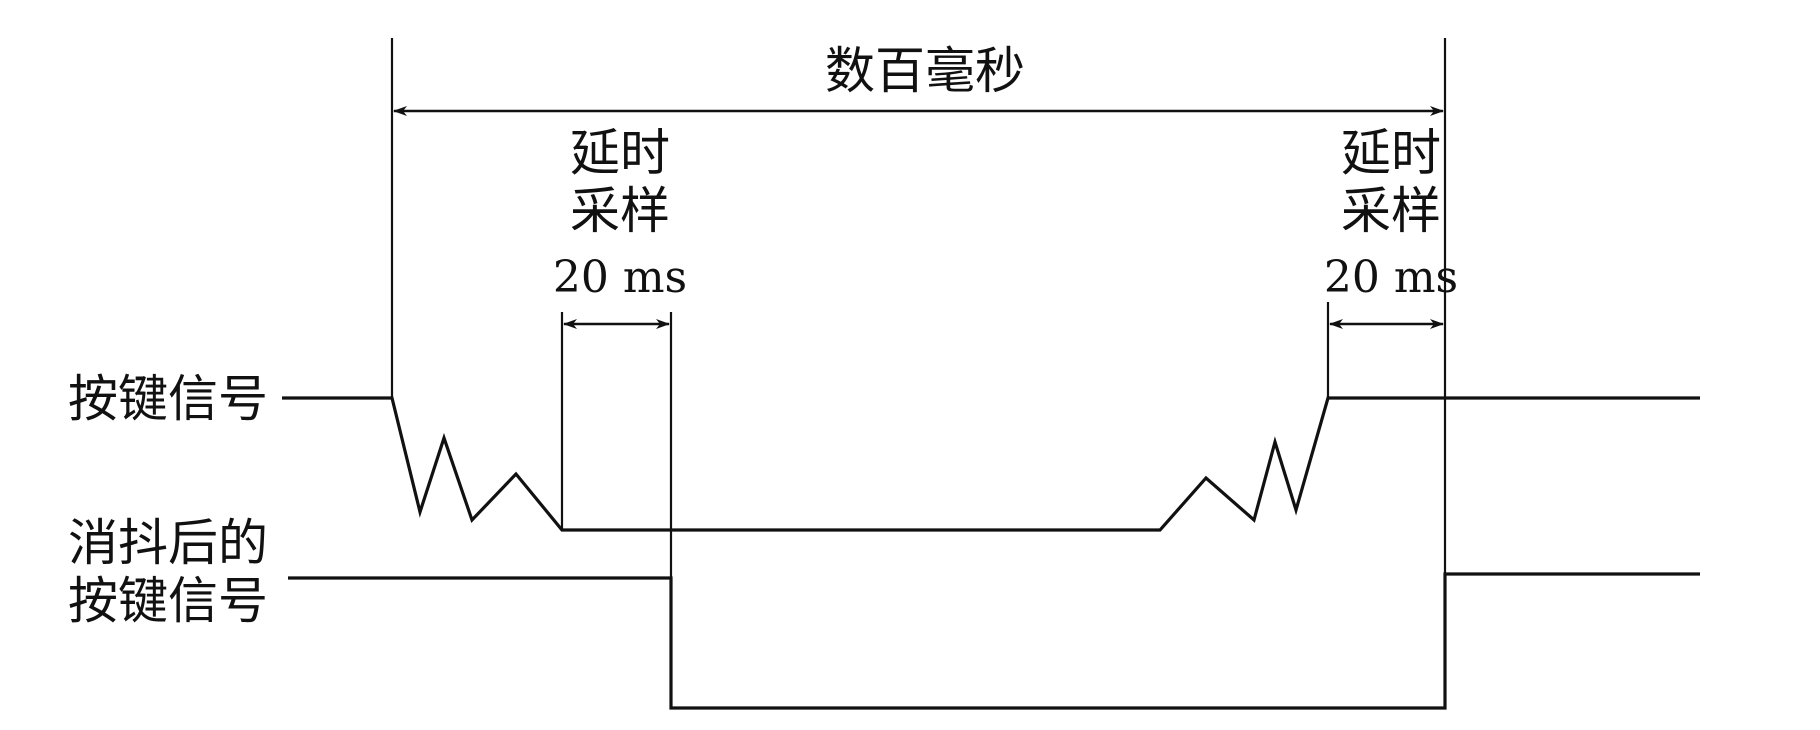 The height and width of the screenshot is (730, 1820). Describe the element at coordinates (620, 153) in the screenshot. I see `delay-left-label-line1: 延时` at that location.